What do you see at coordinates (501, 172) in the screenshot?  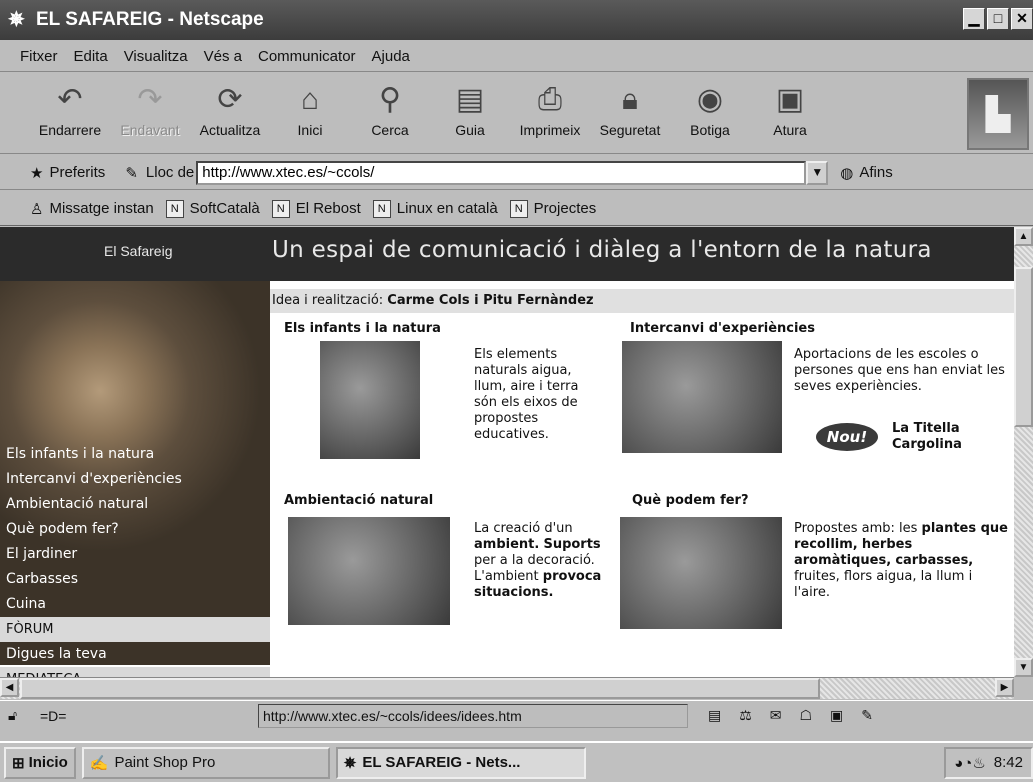 I see `url-input` at bounding box center [501, 172].